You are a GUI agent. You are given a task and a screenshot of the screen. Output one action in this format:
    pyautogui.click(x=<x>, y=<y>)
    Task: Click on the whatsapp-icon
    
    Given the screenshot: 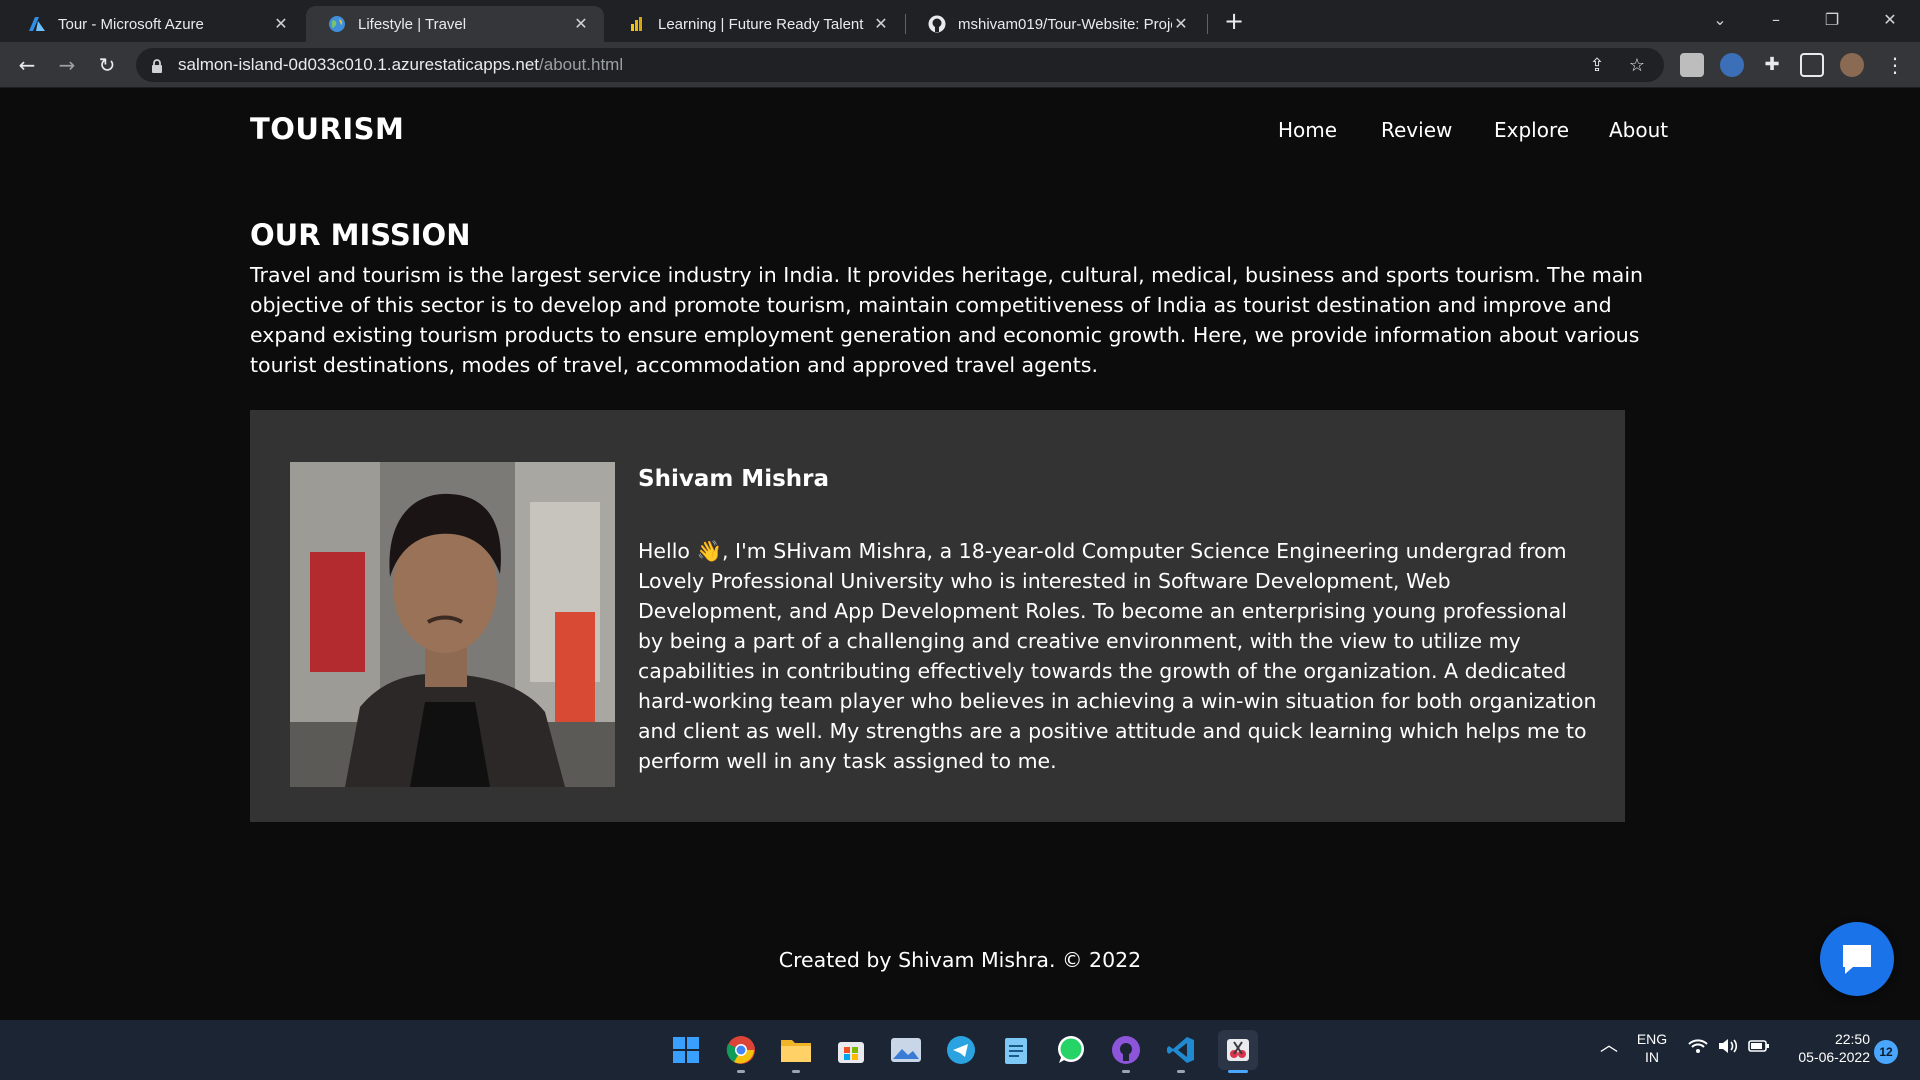 What is the action you would take?
    pyautogui.click(x=1071, y=1050)
    